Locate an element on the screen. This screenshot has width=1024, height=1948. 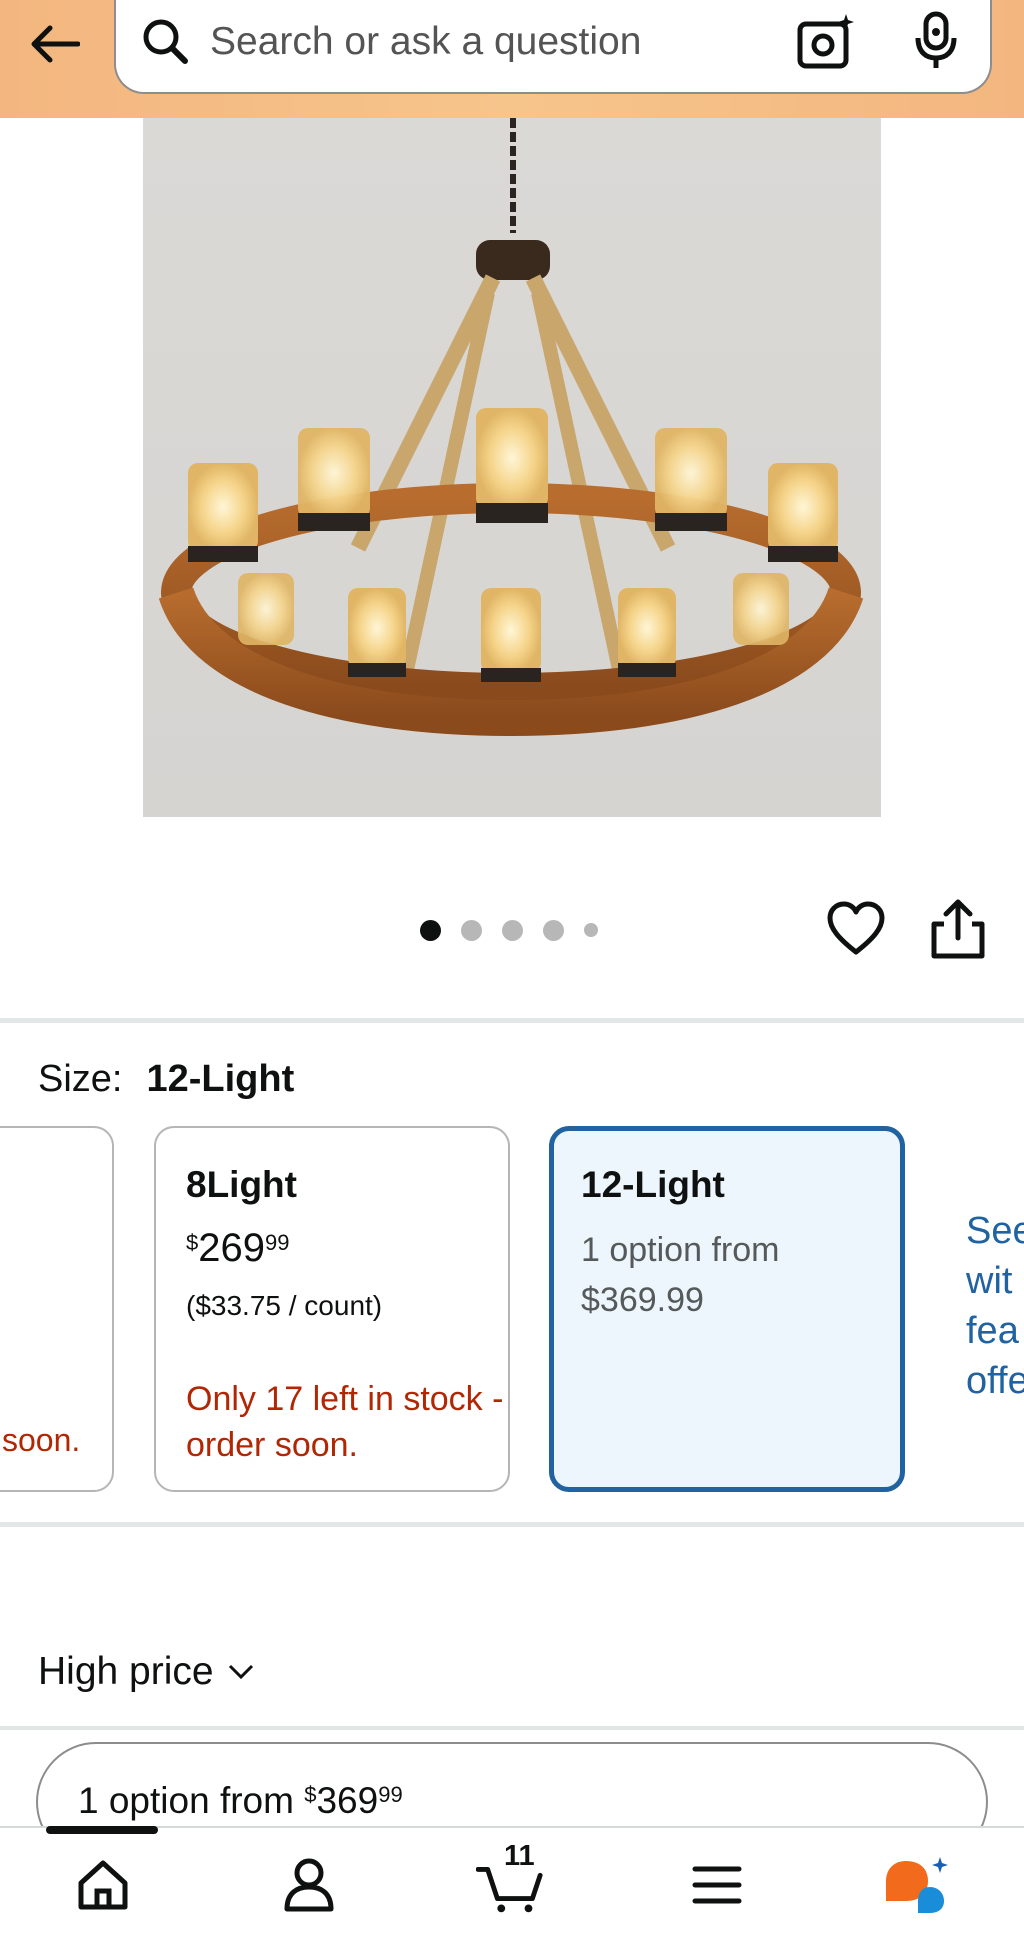
camera-icon is located at coordinates (827, 40).